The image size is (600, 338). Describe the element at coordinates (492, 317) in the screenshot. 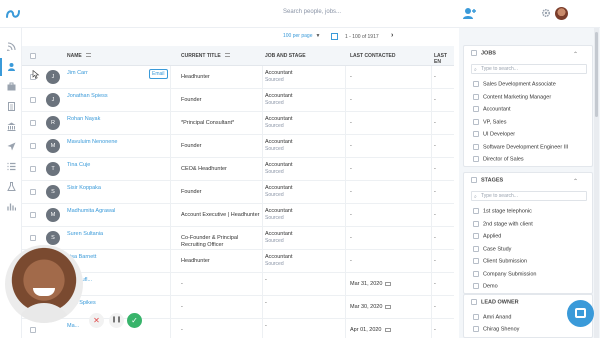

I see `filter-option: Amri Anand` at that location.